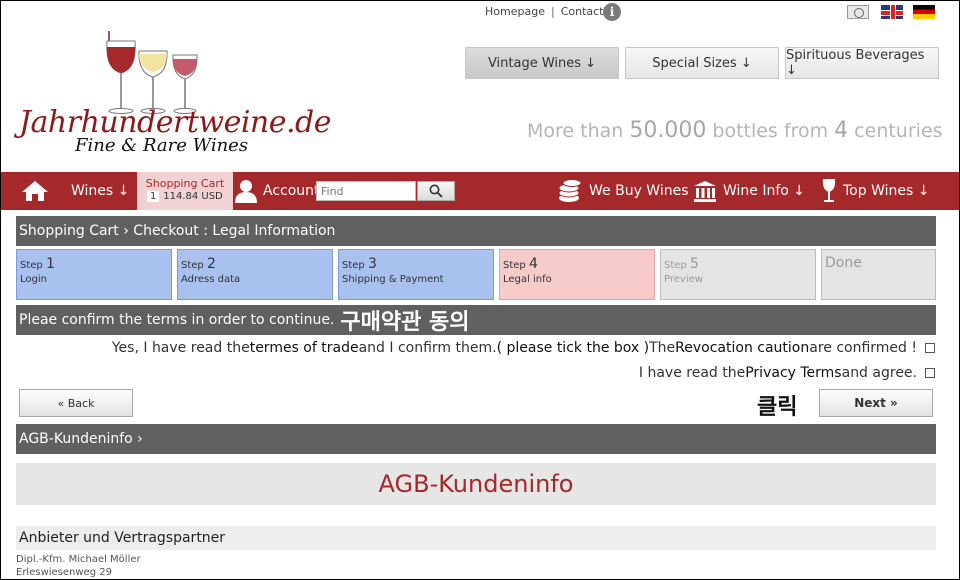 This screenshot has height=580, width=960. Describe the element at coordinates (582, 11) in the screenshot. I see `contact-link: Contact` at that location.